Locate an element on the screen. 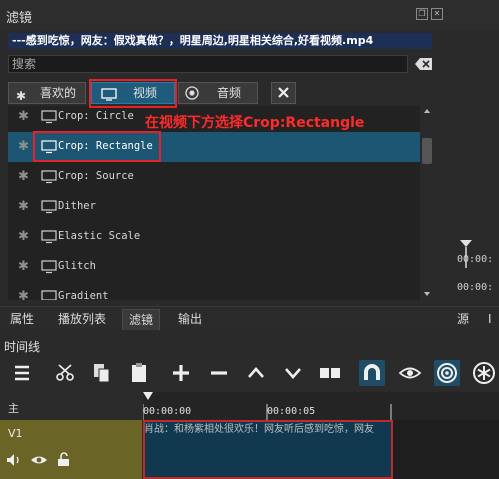 The image size is (499, 479). tab-video: 视频 is located at coordinates (133, 93).